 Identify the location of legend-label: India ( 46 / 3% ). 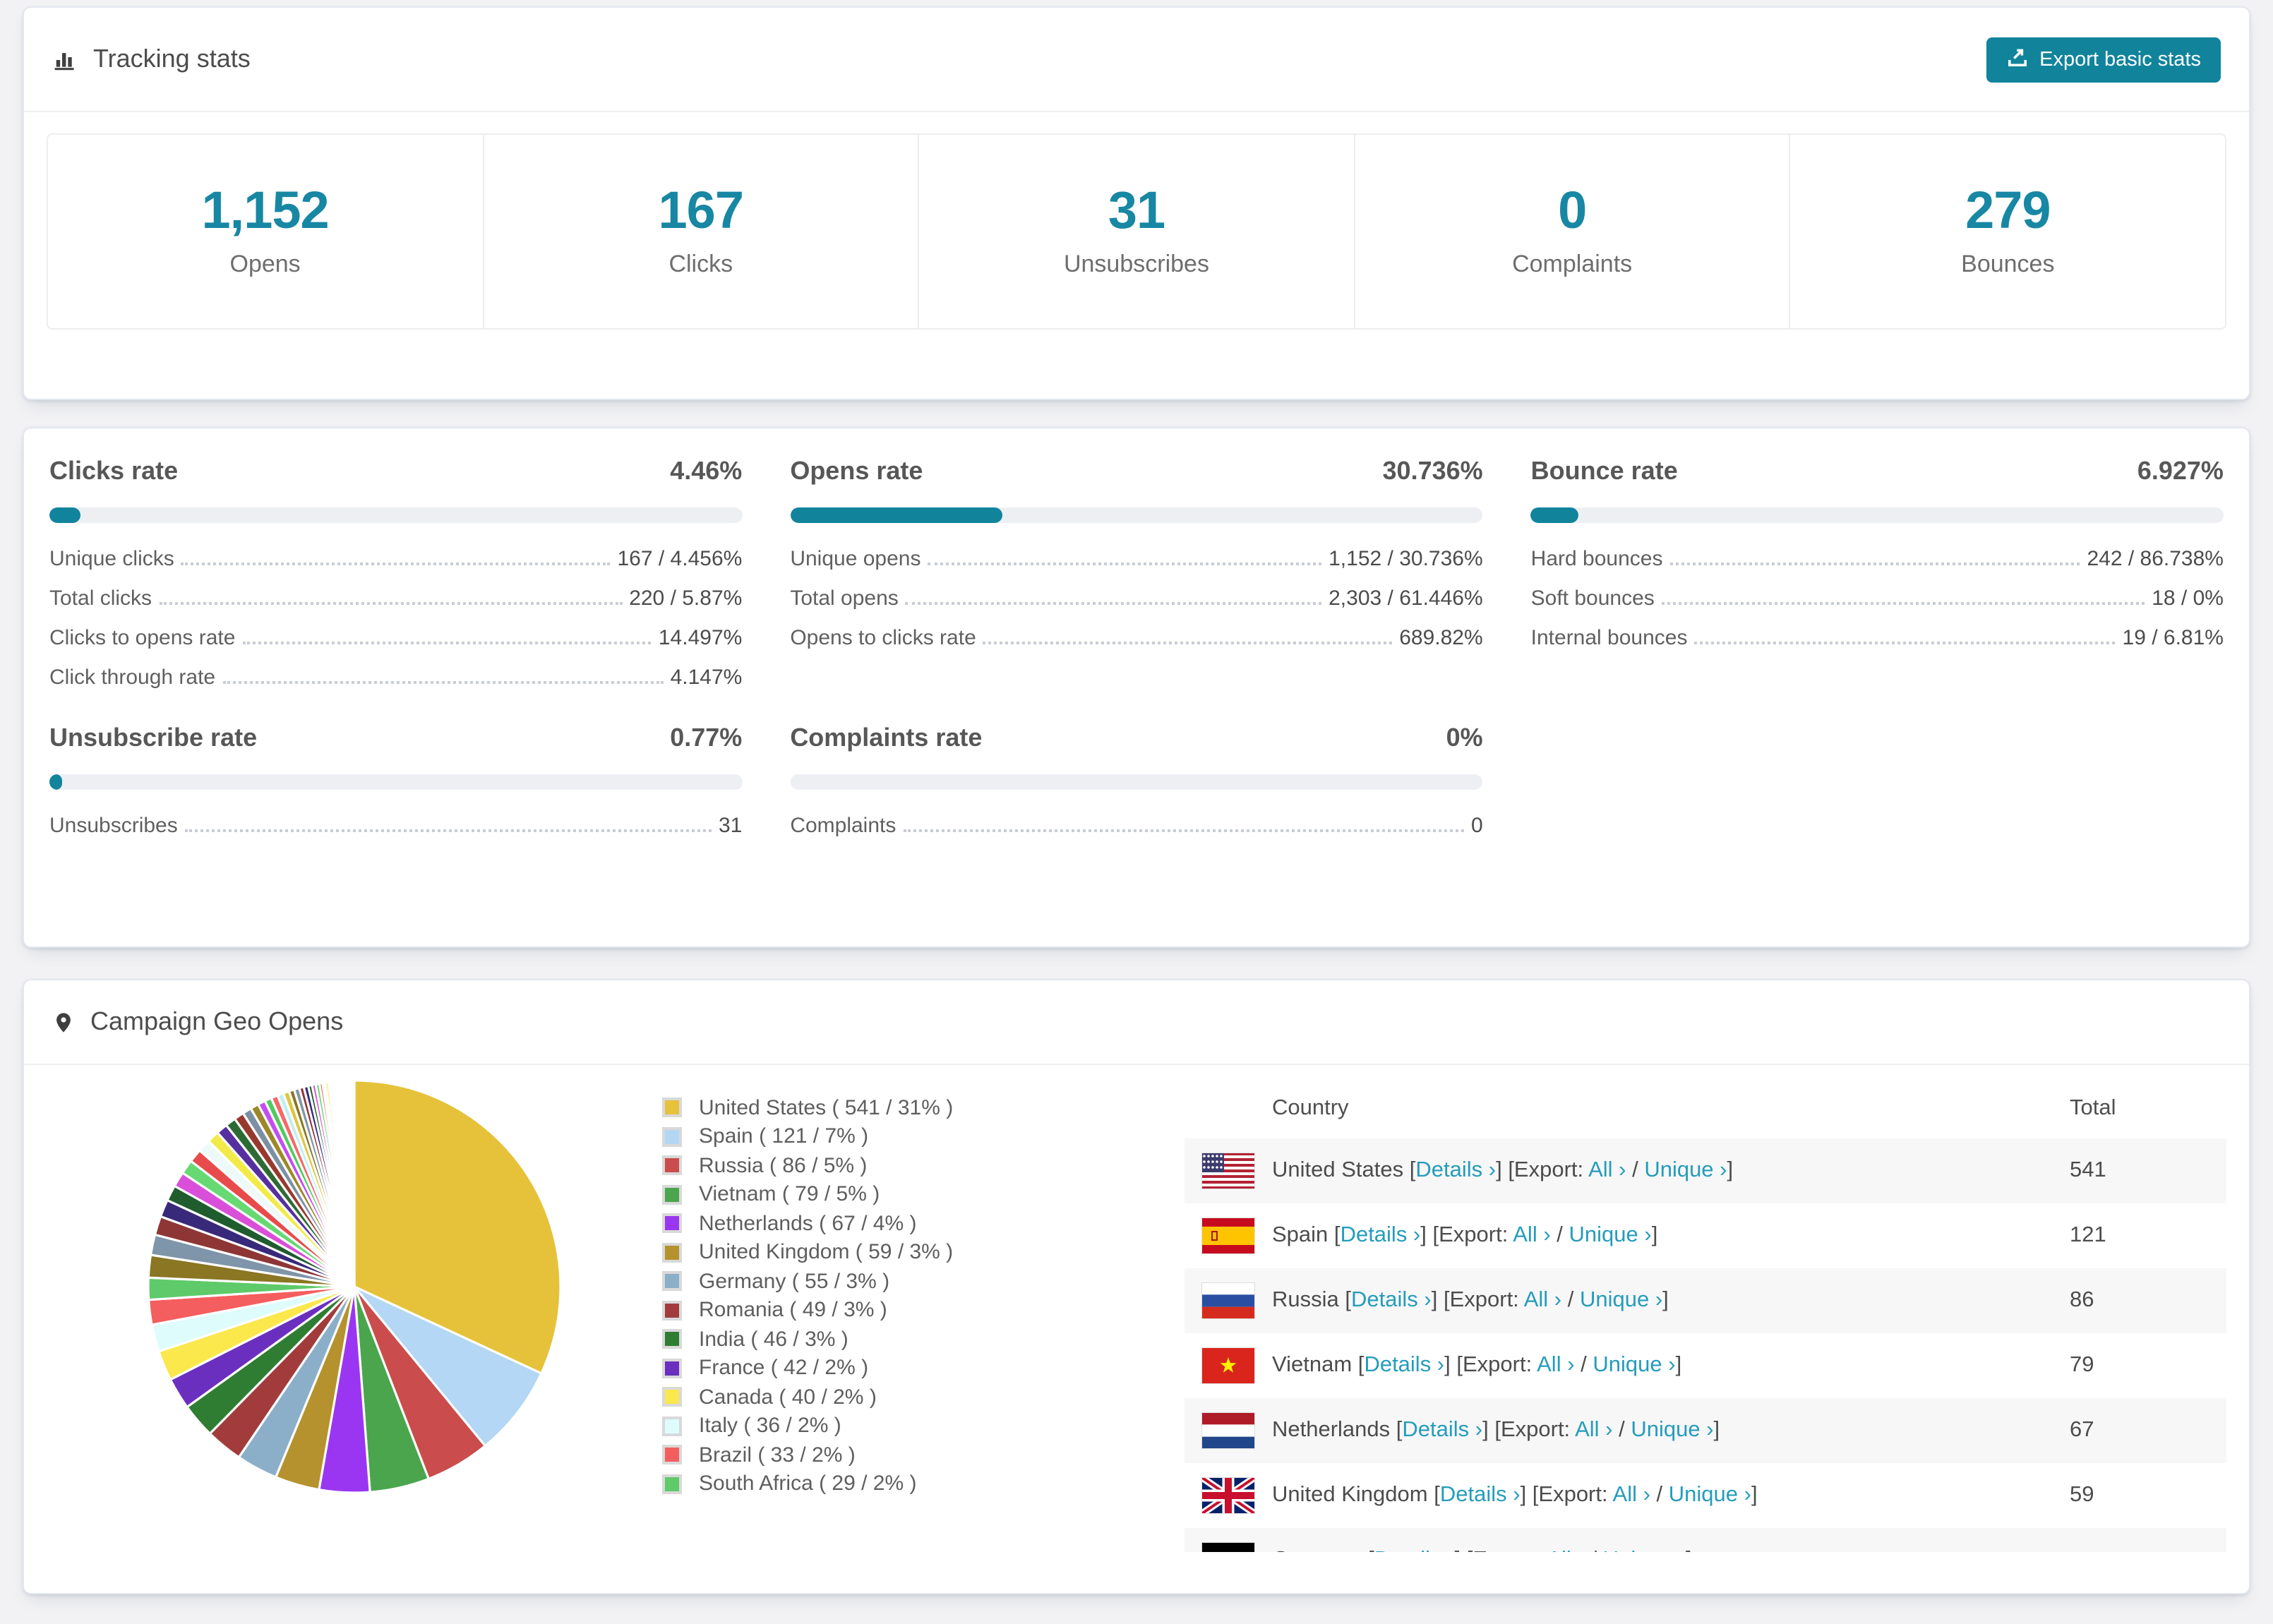
(773, 1339).